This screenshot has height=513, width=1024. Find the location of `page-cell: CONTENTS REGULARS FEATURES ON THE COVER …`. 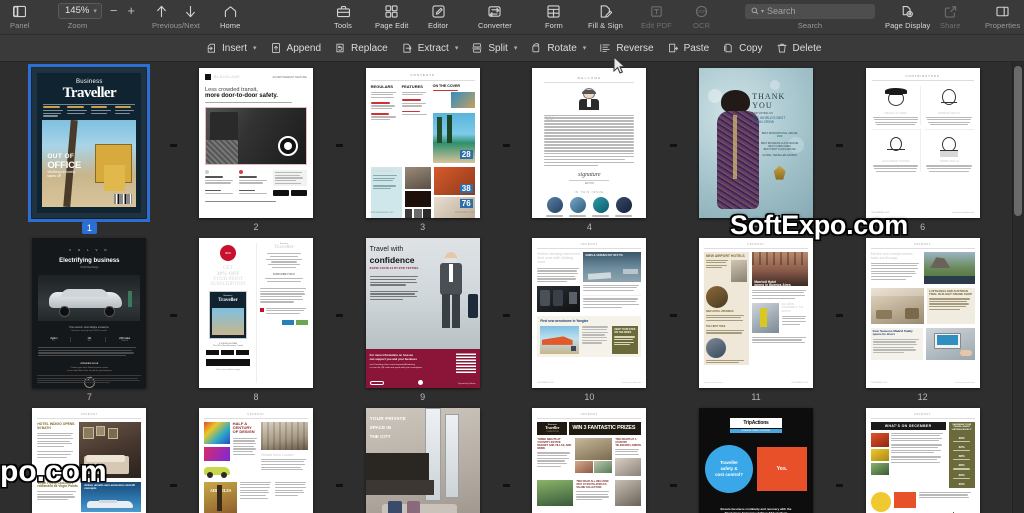

page-cell: CONTENTS REGULARS FEATURES ON THE COVER … is located at coordinates (421, 151).